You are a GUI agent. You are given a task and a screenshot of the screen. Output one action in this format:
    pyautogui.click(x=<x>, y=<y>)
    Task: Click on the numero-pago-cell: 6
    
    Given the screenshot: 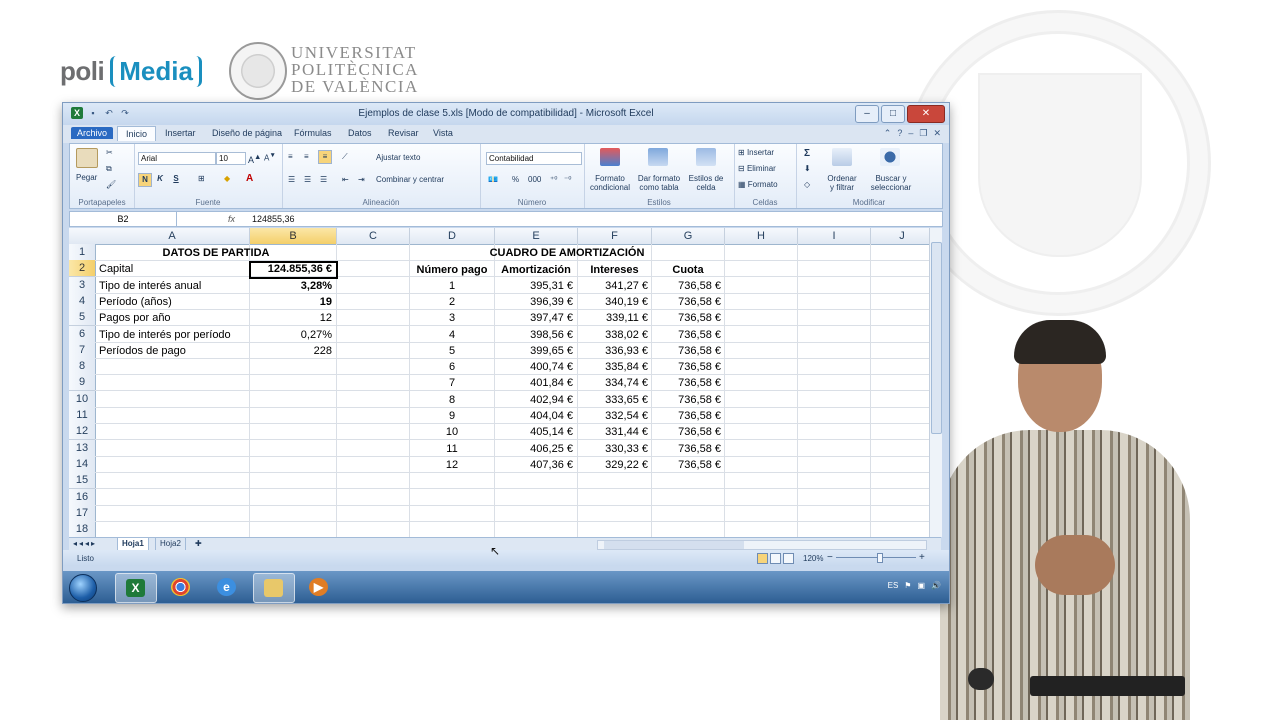 What is the action you would take?
    pyautogui.click(x=452, y=367)
    